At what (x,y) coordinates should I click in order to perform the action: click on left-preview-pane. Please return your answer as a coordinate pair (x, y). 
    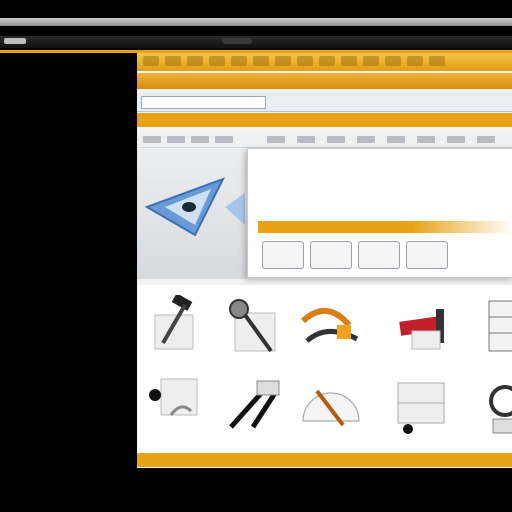
    Looking at the image, I should click on (192, 214).